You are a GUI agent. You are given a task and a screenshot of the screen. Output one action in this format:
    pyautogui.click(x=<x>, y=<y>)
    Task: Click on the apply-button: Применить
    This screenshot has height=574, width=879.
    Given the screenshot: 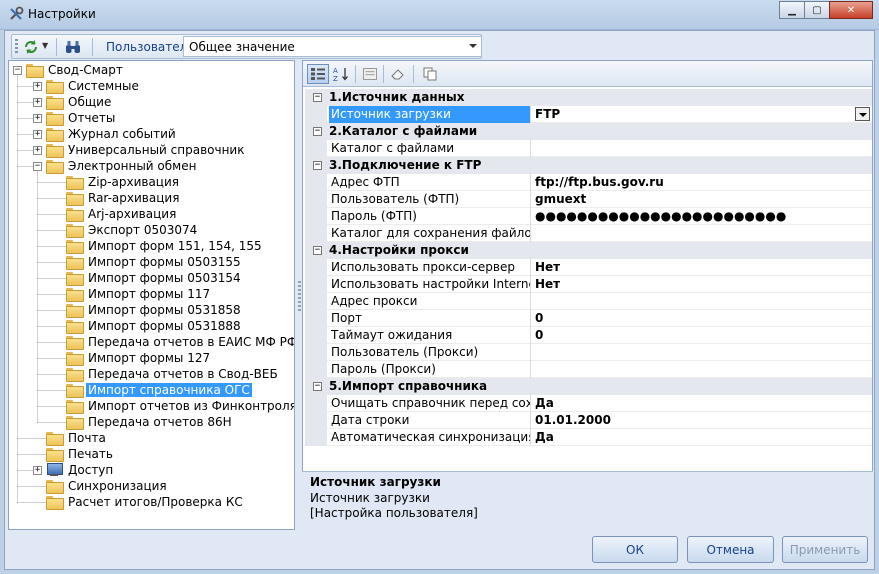 What is the action you would take?
    pyautogui.click(x=825, y=549)
    